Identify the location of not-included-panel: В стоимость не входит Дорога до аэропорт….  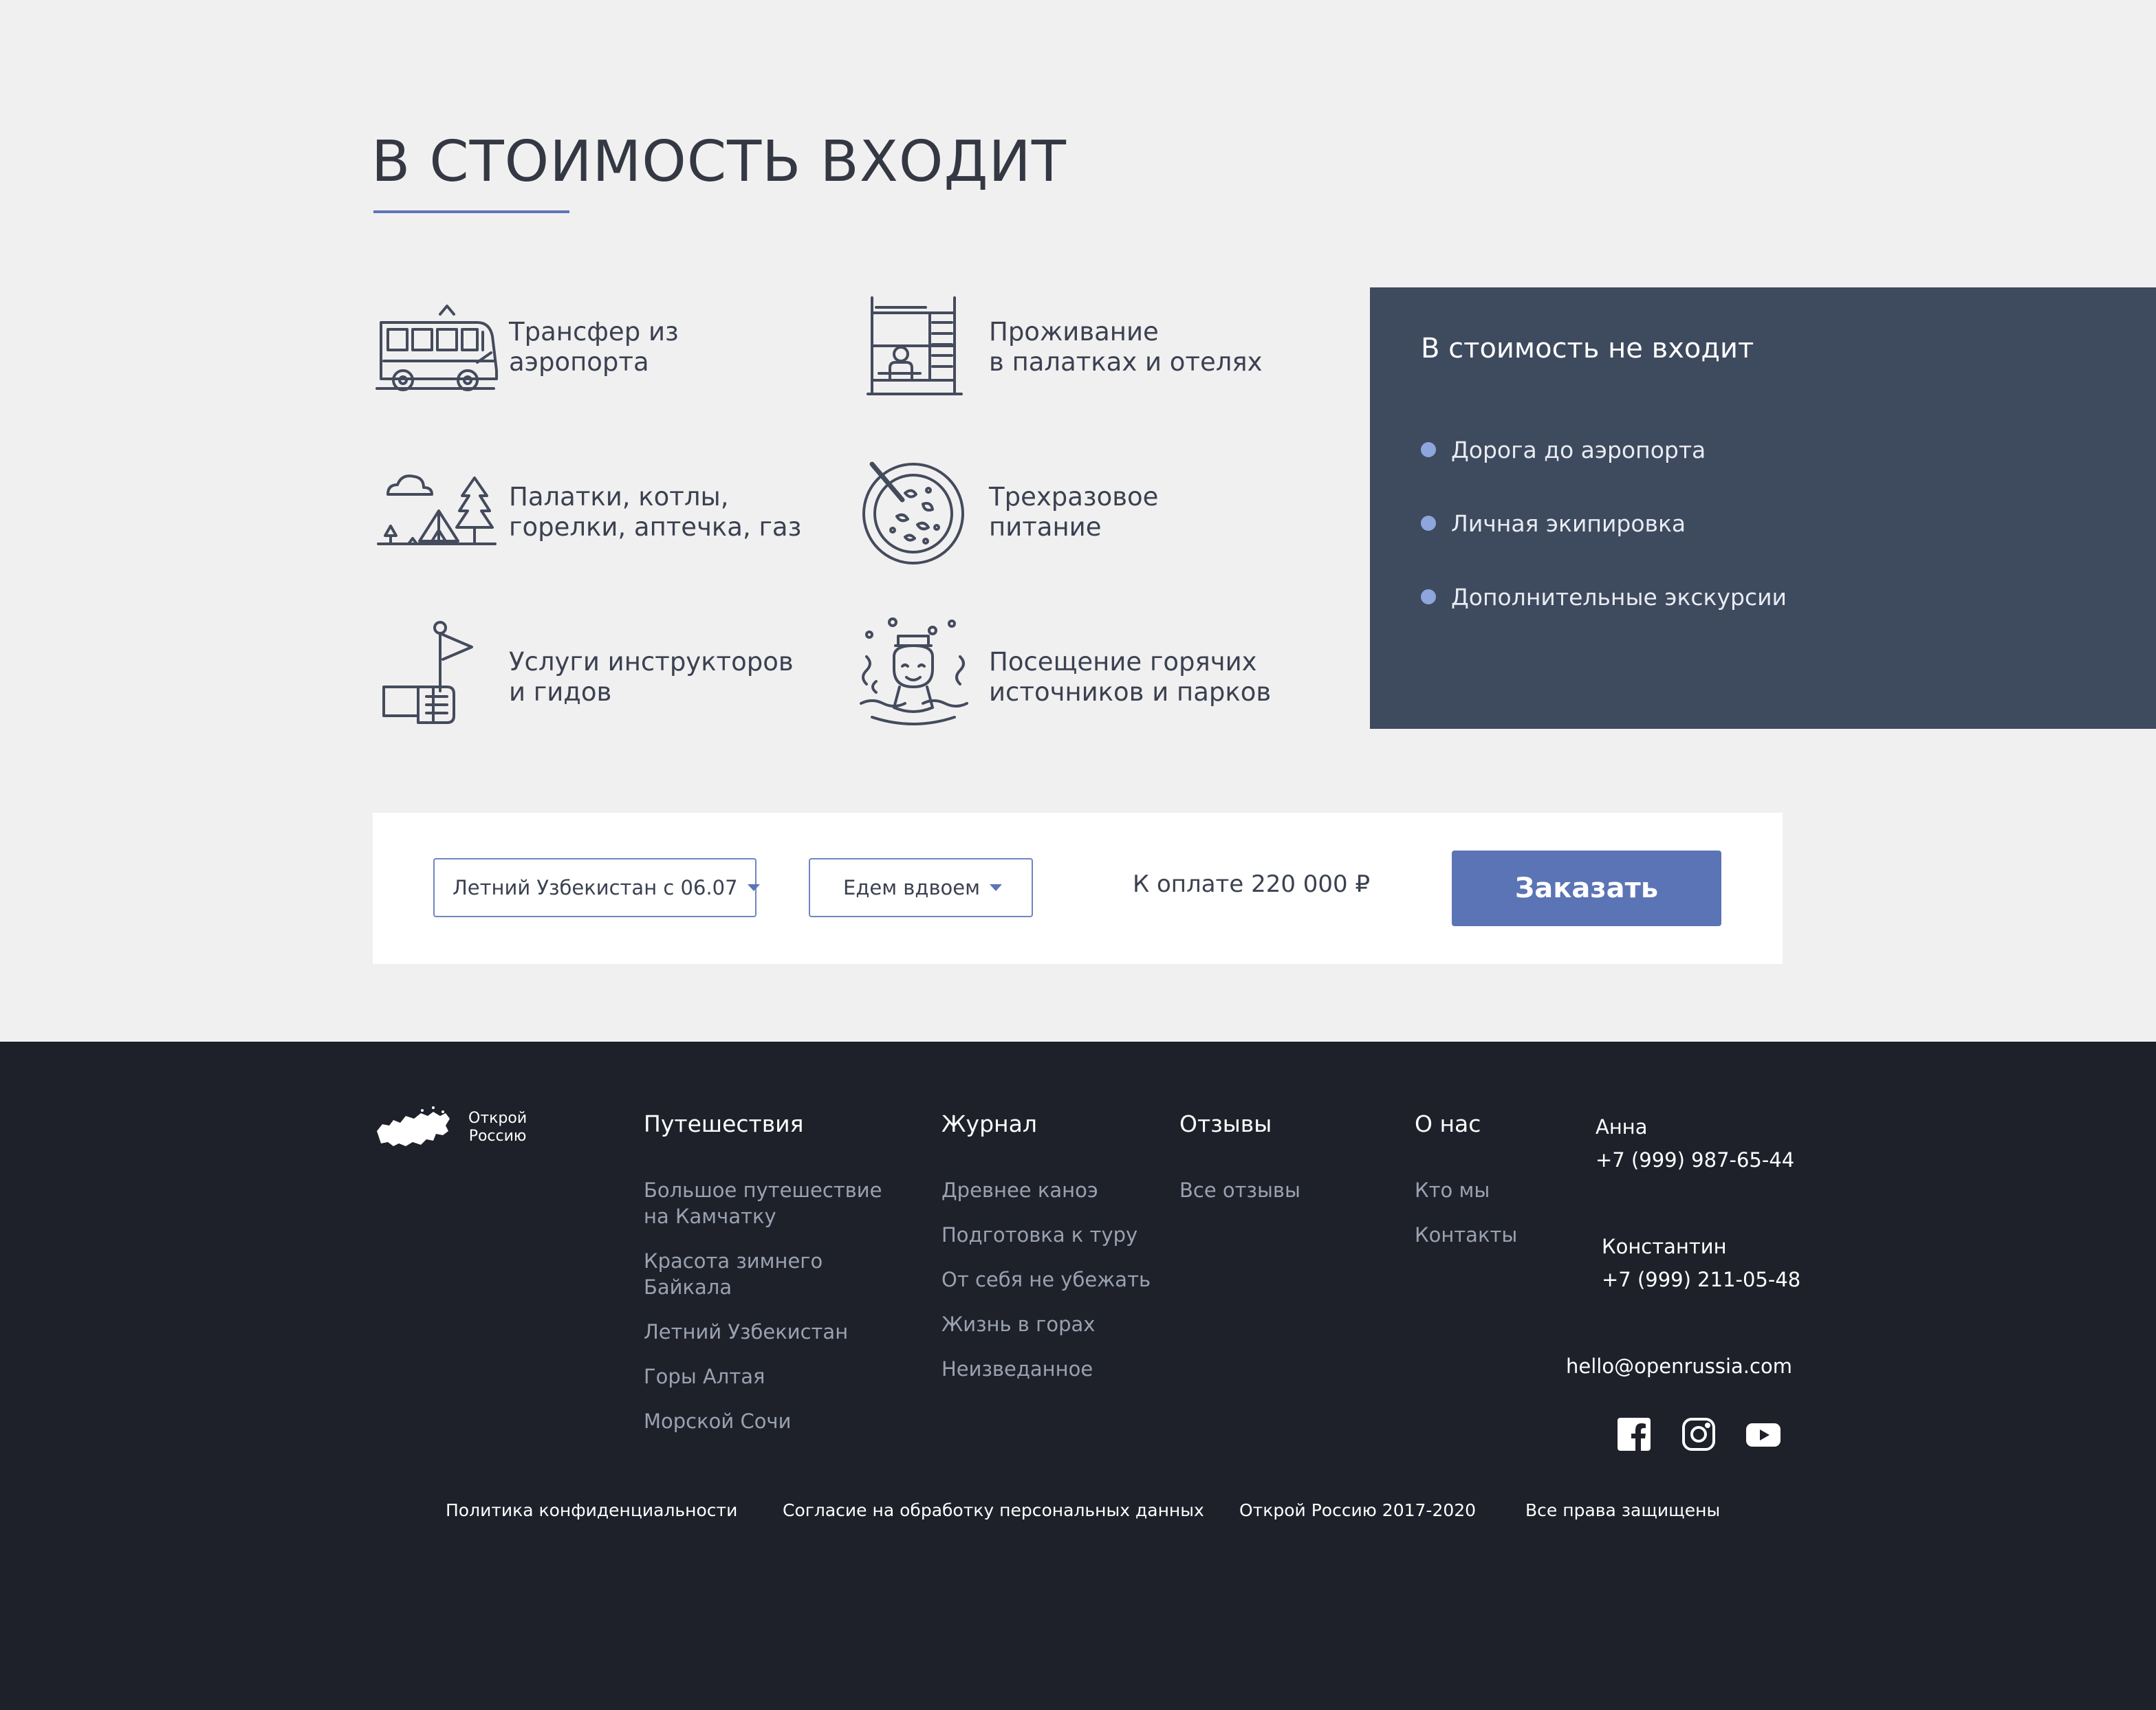
(1763, 508).